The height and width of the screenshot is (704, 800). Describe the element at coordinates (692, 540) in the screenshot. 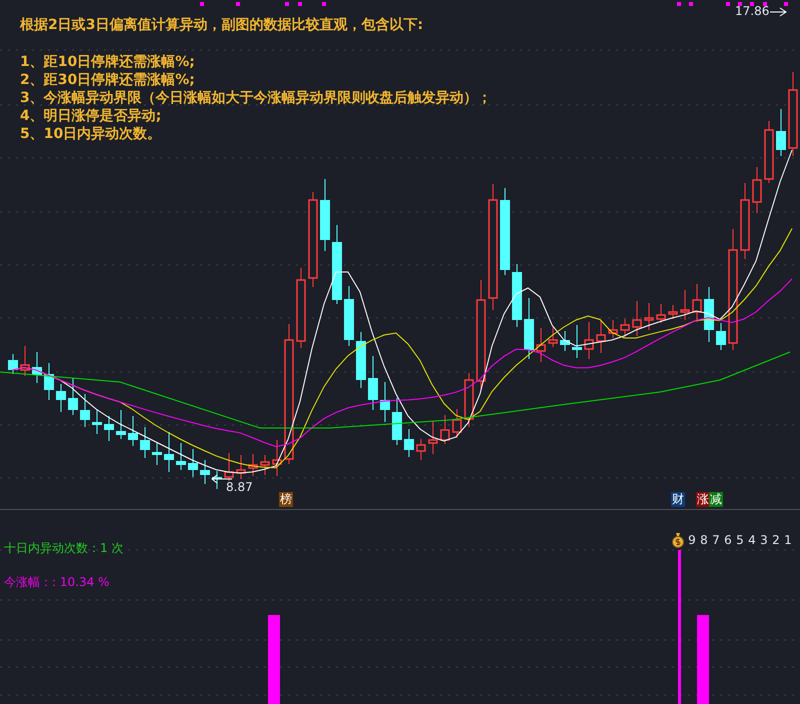

I see `countdown-digit: 9` at that location.